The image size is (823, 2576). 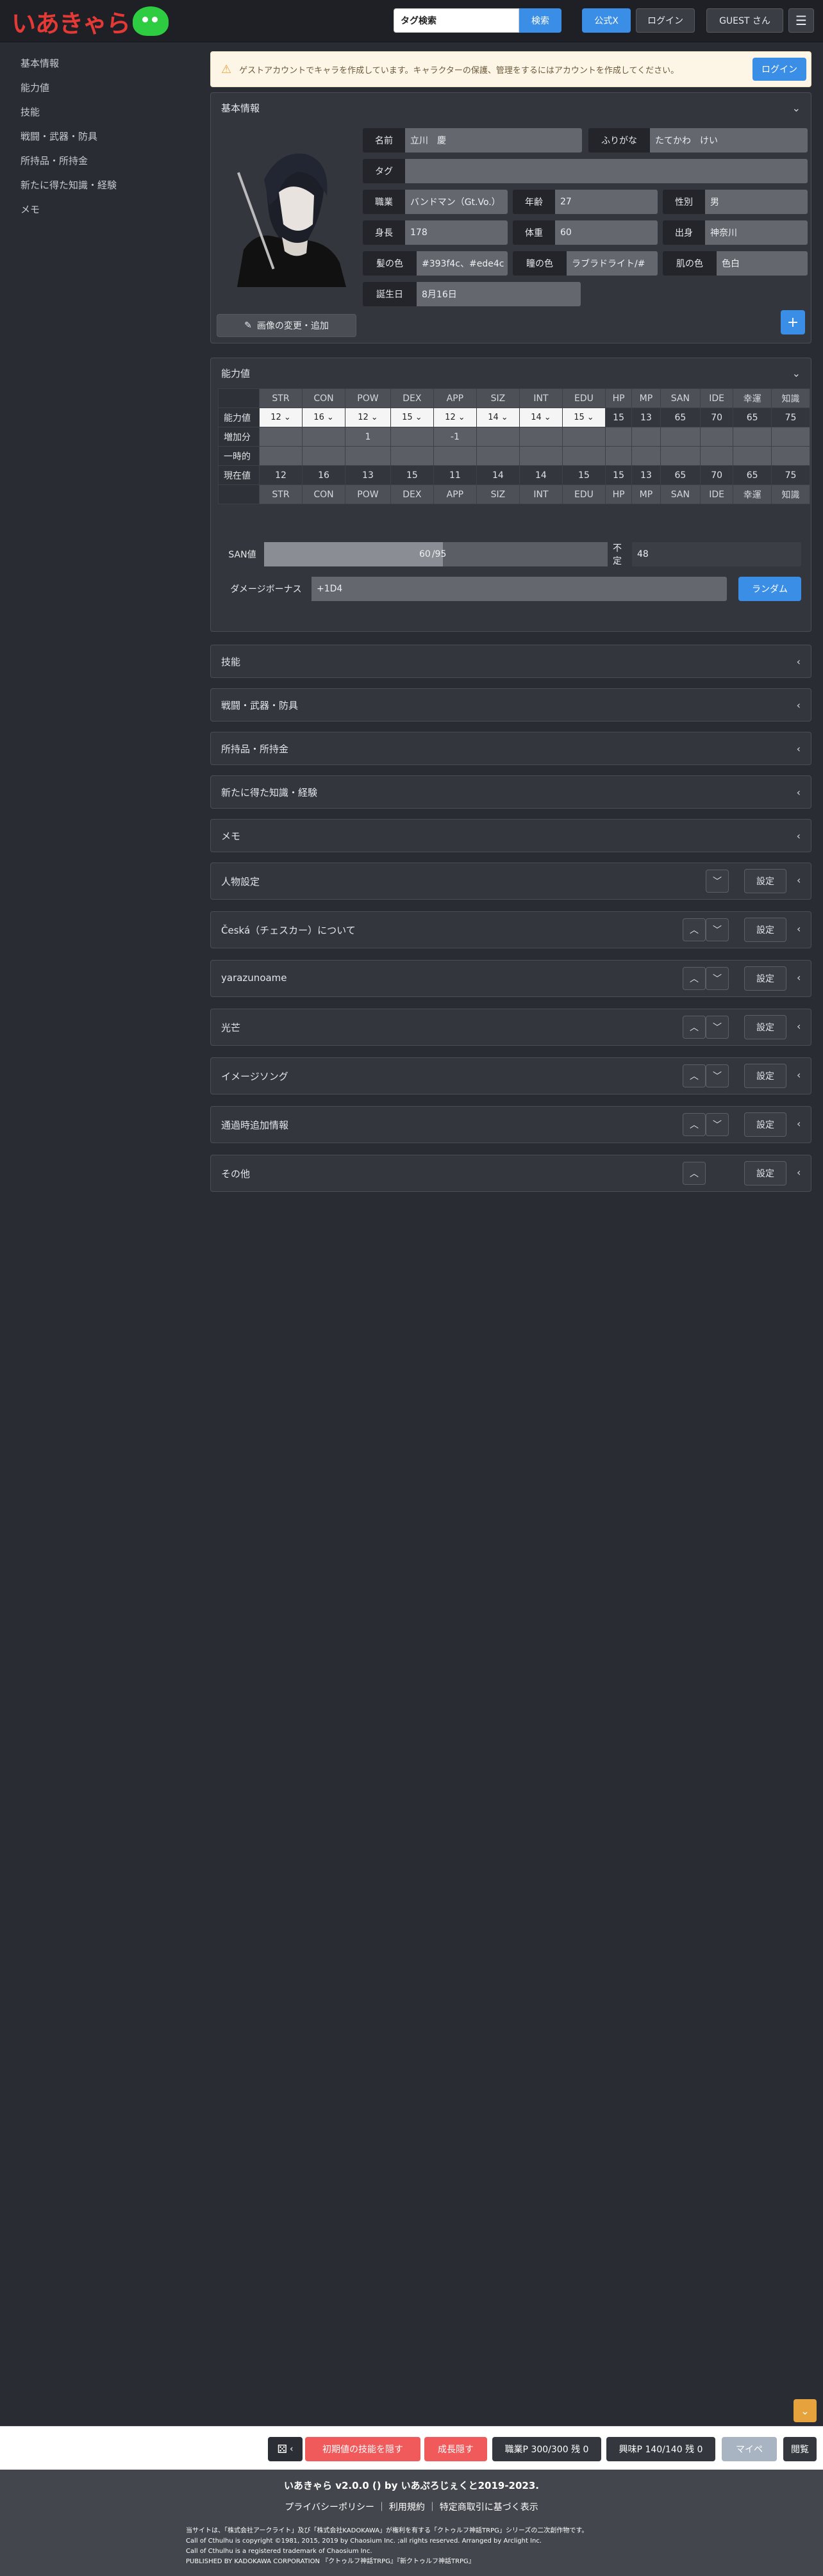 I want to click on abilities-header: 能力値 ⌄, so click(x=511, y=373).